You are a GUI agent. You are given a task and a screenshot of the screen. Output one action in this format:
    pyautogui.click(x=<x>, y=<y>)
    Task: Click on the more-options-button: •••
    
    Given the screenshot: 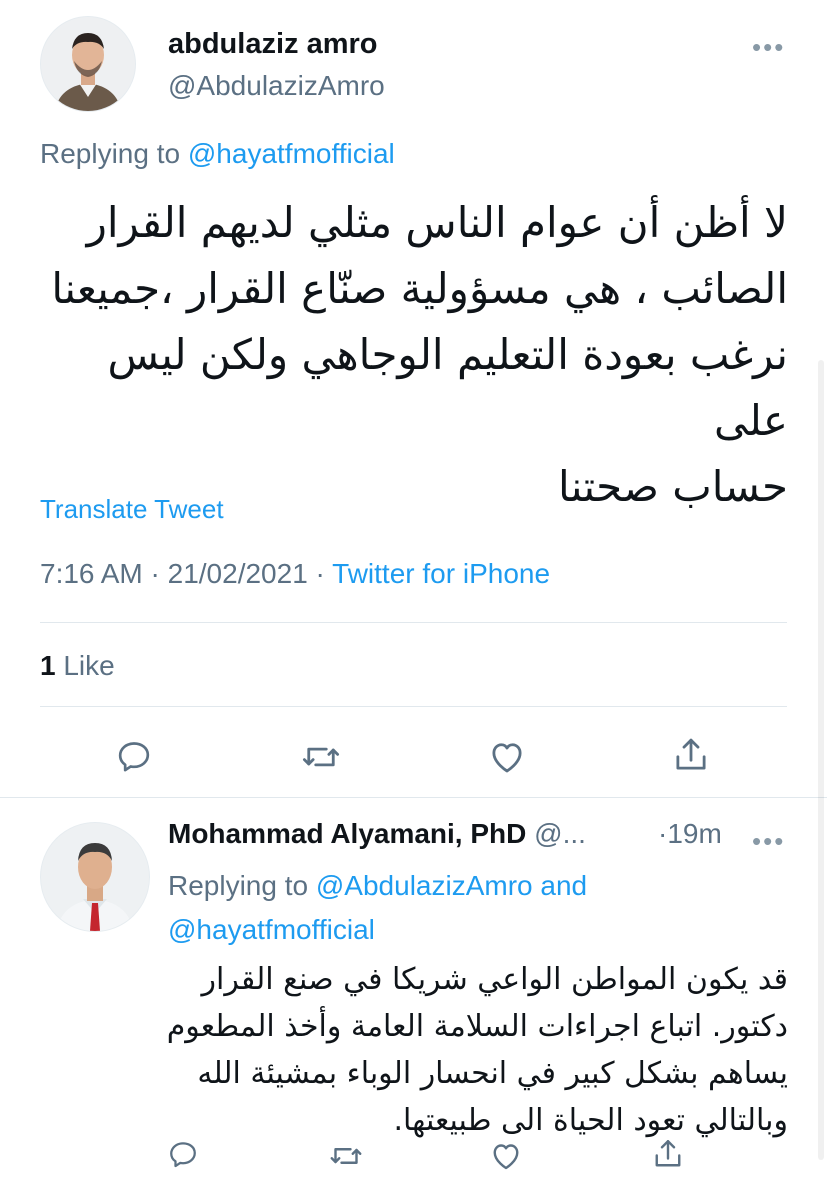 What is the action you would take?
    pyautogui.click(x=768, y=47)
    